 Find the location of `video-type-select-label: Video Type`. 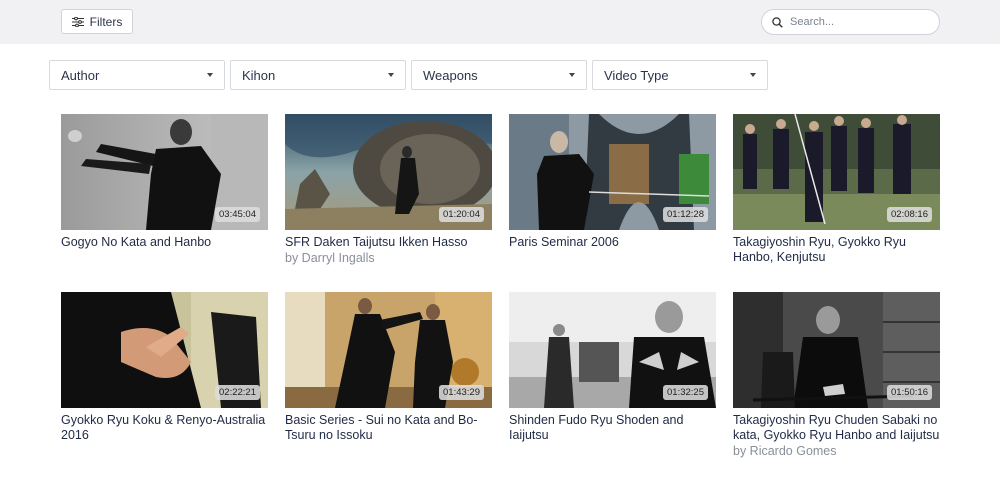

video-type-select-label: Video Type is located at coordinates (636, 75).